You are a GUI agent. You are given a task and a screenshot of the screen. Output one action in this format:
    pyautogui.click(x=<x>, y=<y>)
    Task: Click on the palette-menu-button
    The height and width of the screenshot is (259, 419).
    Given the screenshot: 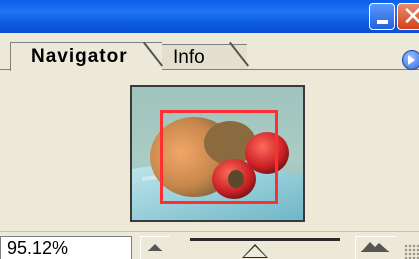 What is the action you would take?
    pyautogui.click(x=410, y=60)
    